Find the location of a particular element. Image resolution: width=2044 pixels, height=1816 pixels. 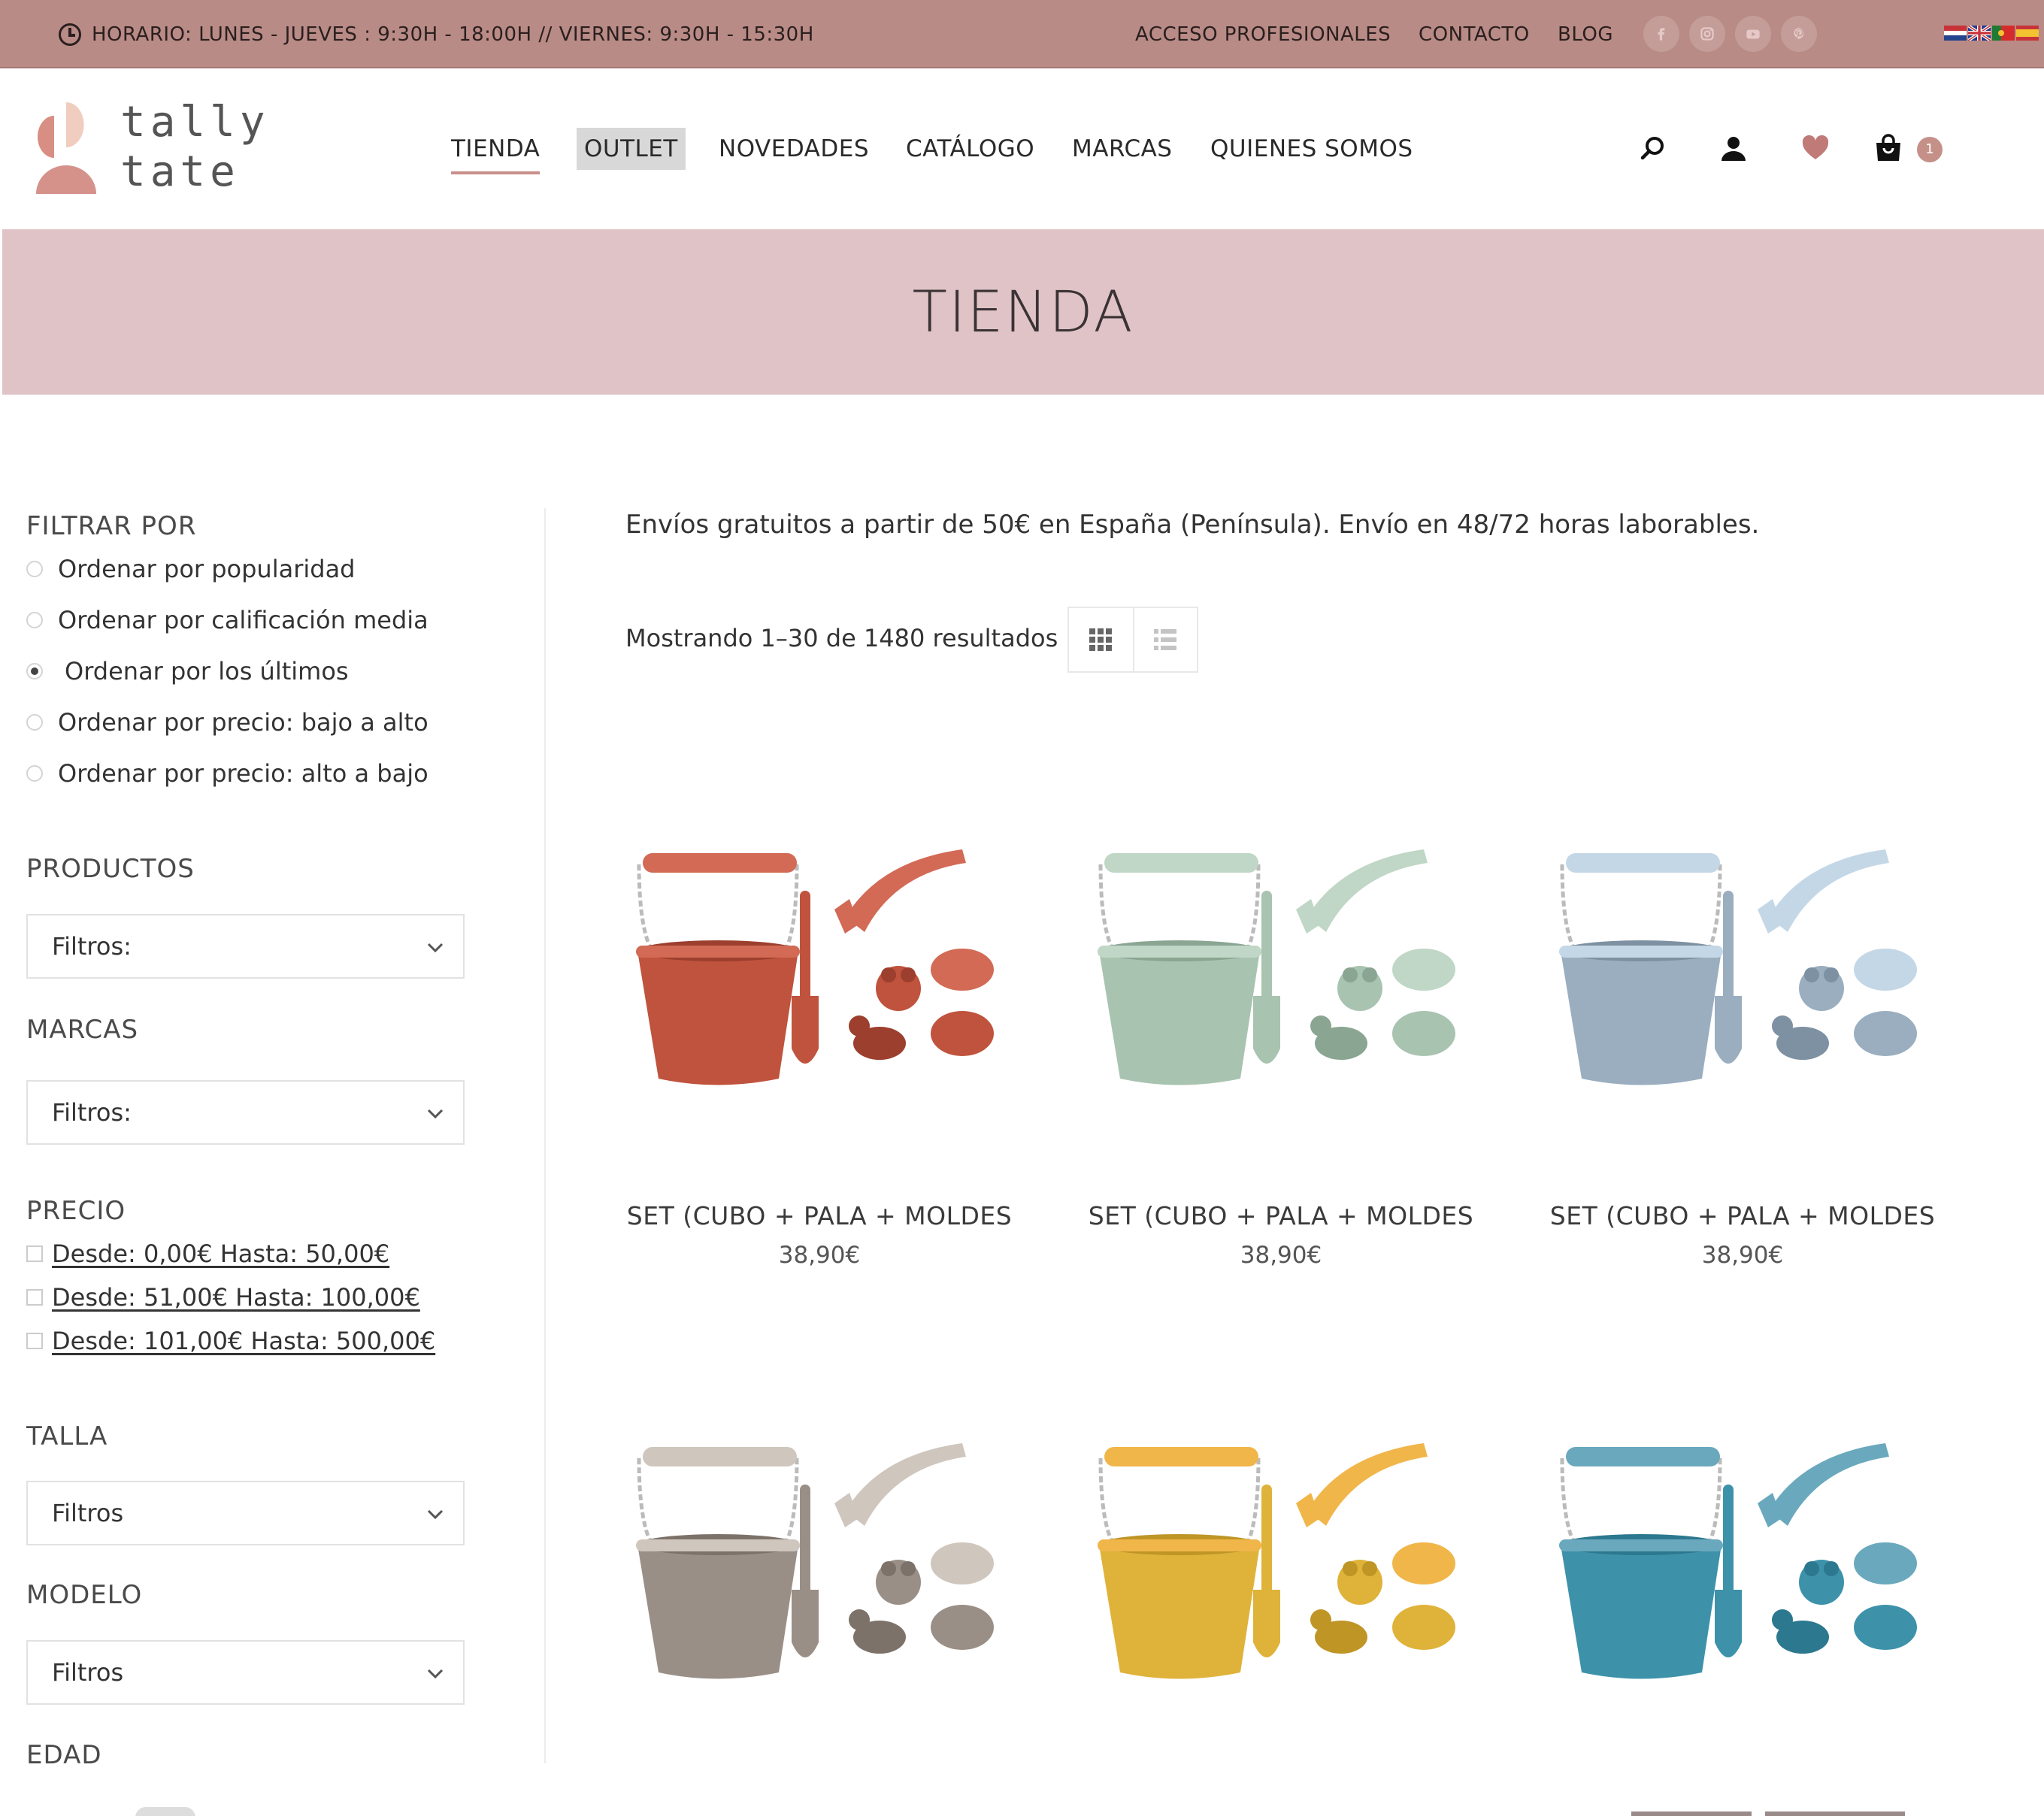

cart-count-badge: 1 is located at coordinates (1930, 149).